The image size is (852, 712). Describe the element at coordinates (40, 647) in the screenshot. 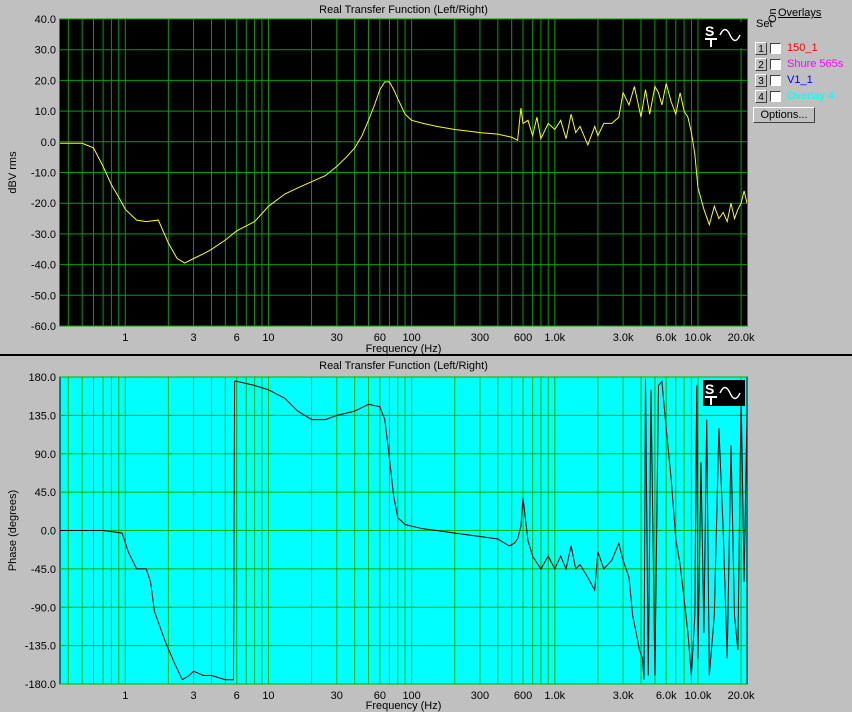

I see `y-tick-label: -135.0` at that location.